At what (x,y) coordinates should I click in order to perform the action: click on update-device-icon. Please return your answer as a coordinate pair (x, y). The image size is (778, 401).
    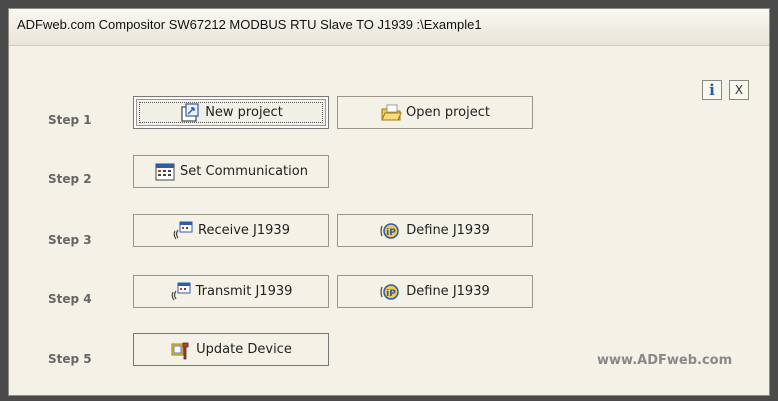
    Looking at the image, I should click on (181, 350).